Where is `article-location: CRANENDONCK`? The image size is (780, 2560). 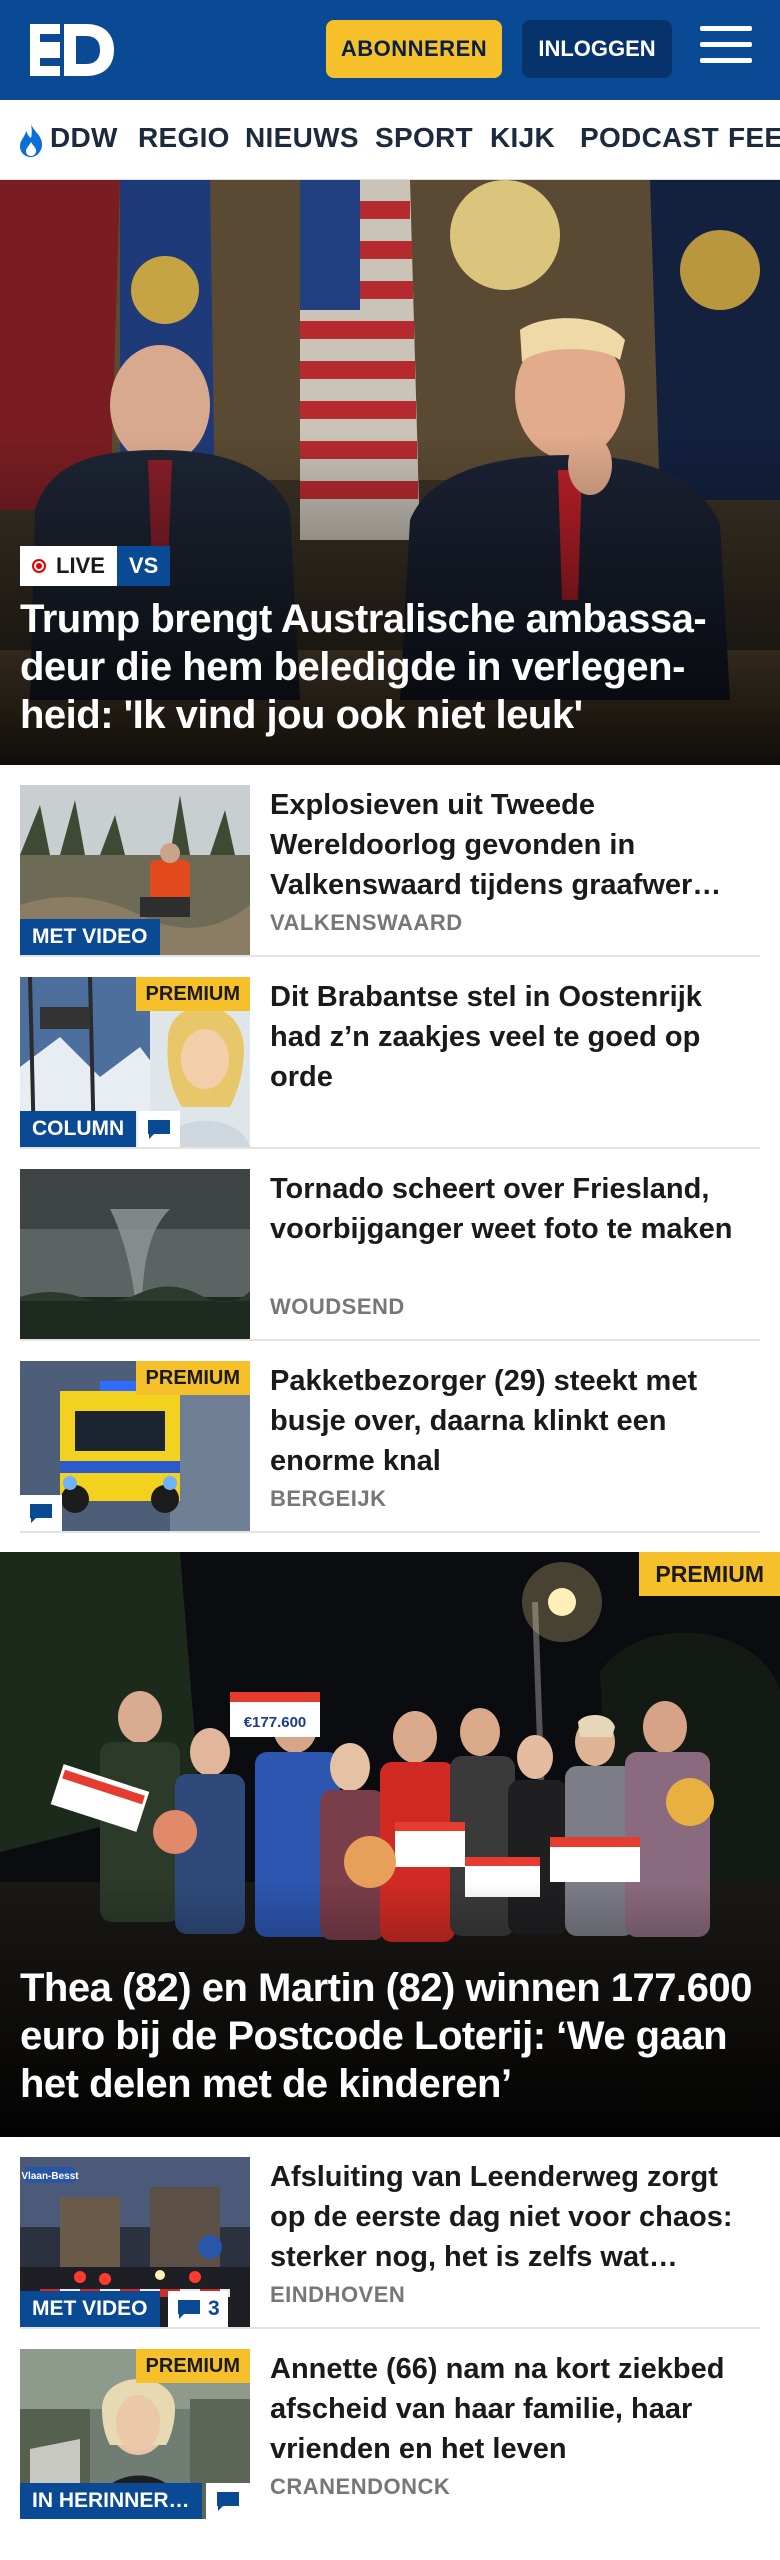 article-location: CRANENDONCK is located at coordinates (360, 2486).